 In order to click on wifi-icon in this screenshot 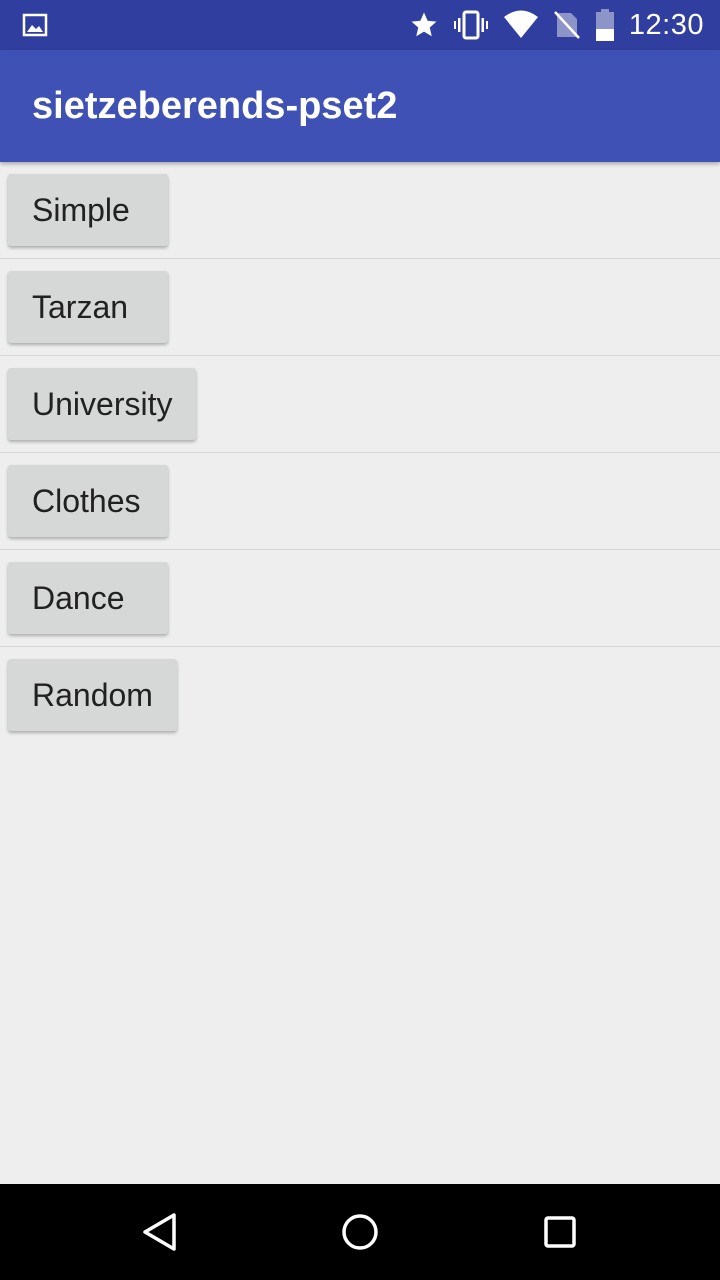, I will do `click(521, 25)`.